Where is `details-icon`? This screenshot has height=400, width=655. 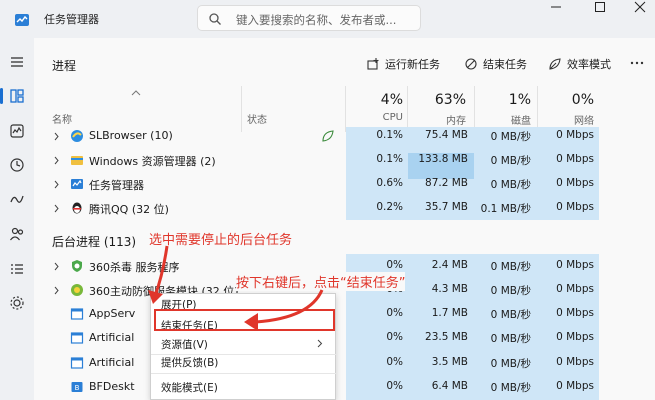 details-icon is located at coordinates (17, 269).